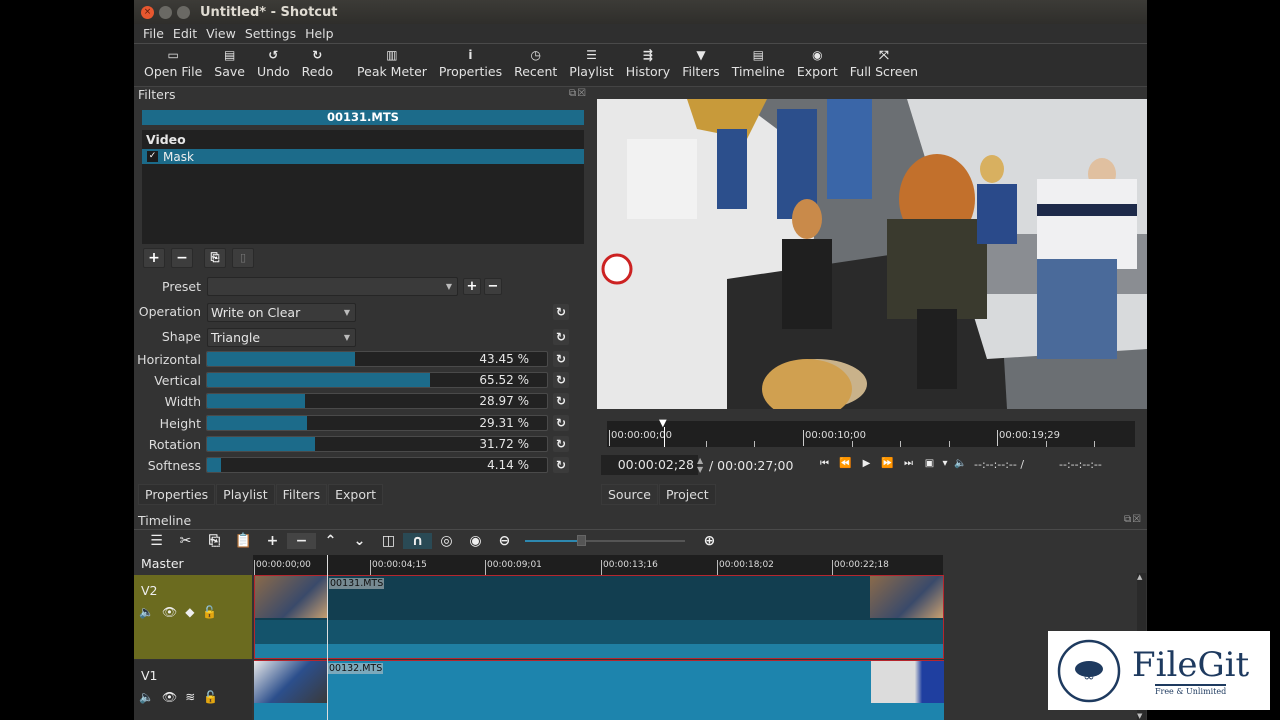 Image resolution: width=1280 pixels, height=720 pixels. I want to click on track-header-v2: V2 🔈 👁 ◆ 🔓, so click(193, 617).